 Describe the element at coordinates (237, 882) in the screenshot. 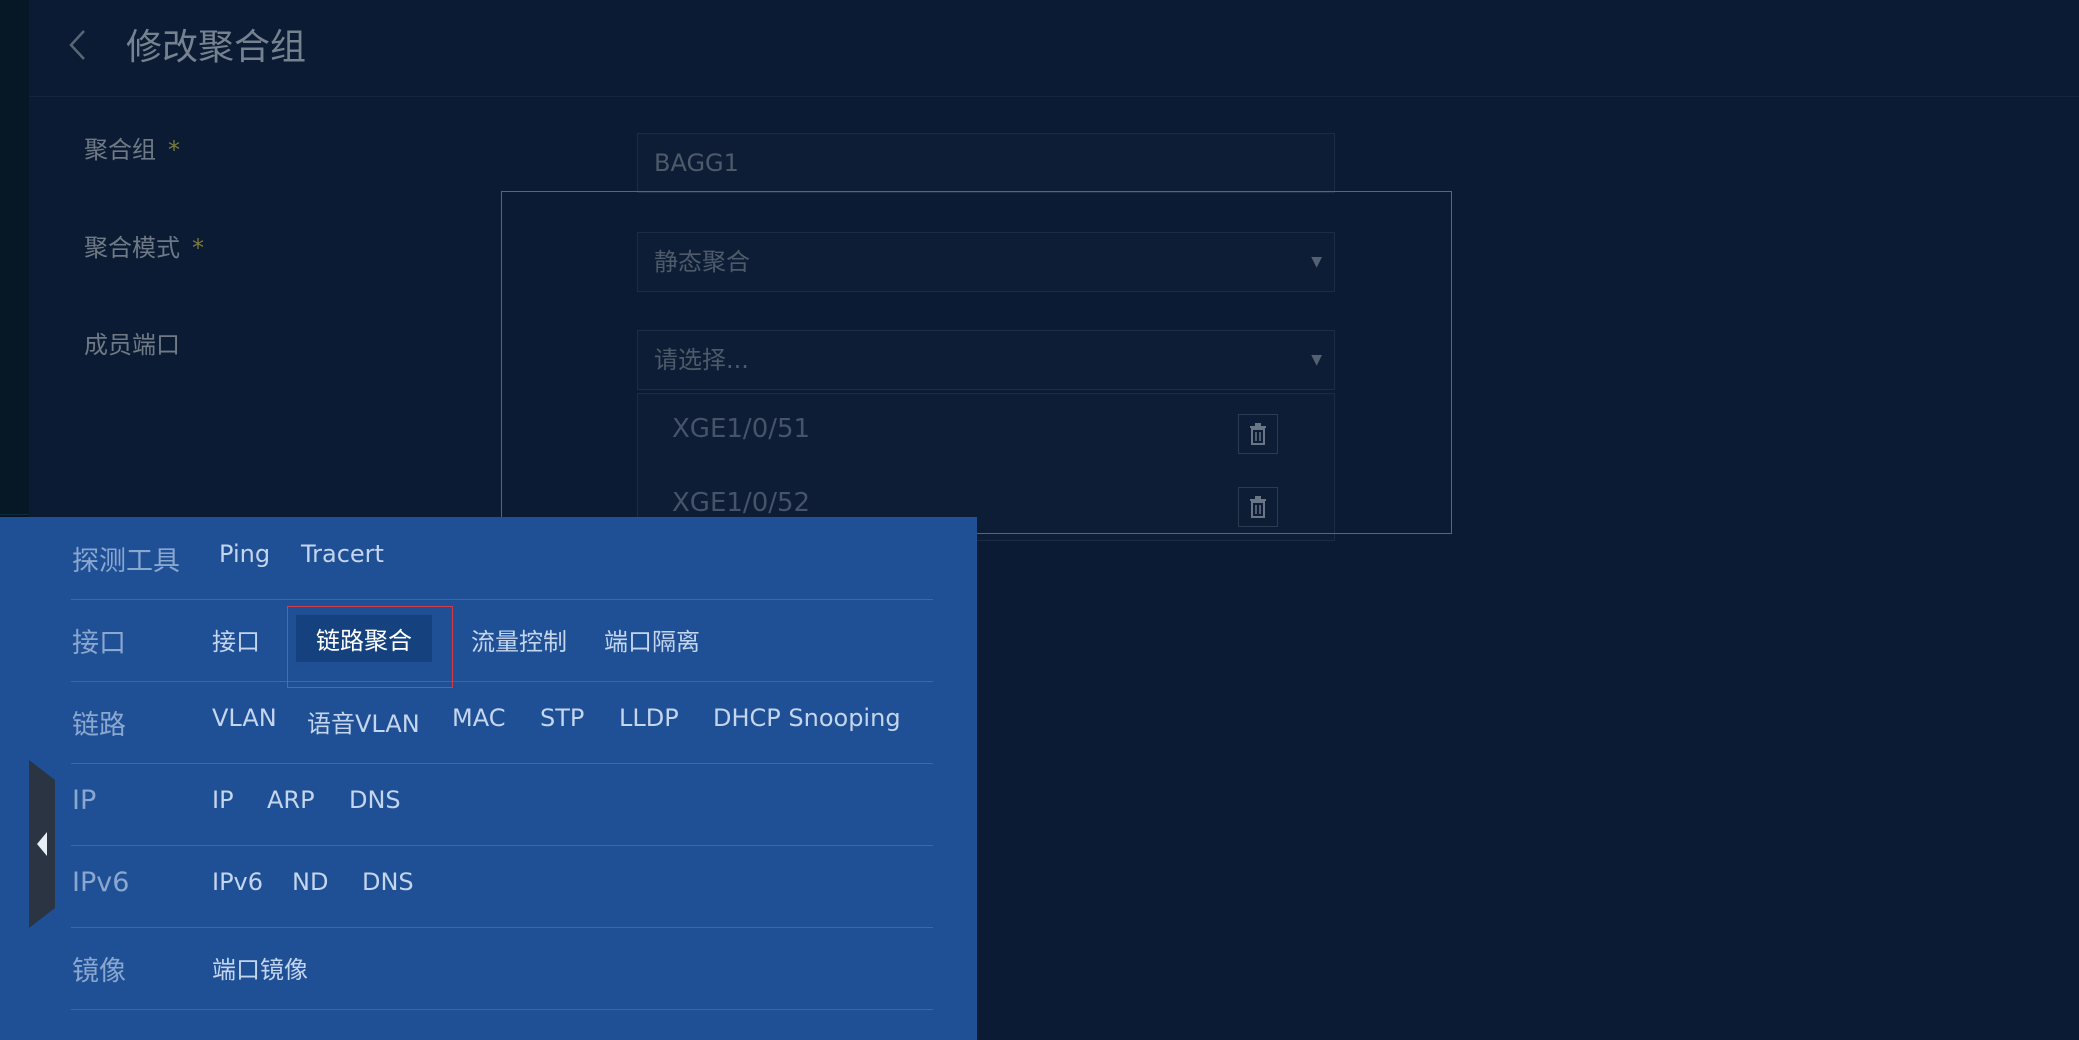

I see `menu-item-ipv6: IPv6` at that location.